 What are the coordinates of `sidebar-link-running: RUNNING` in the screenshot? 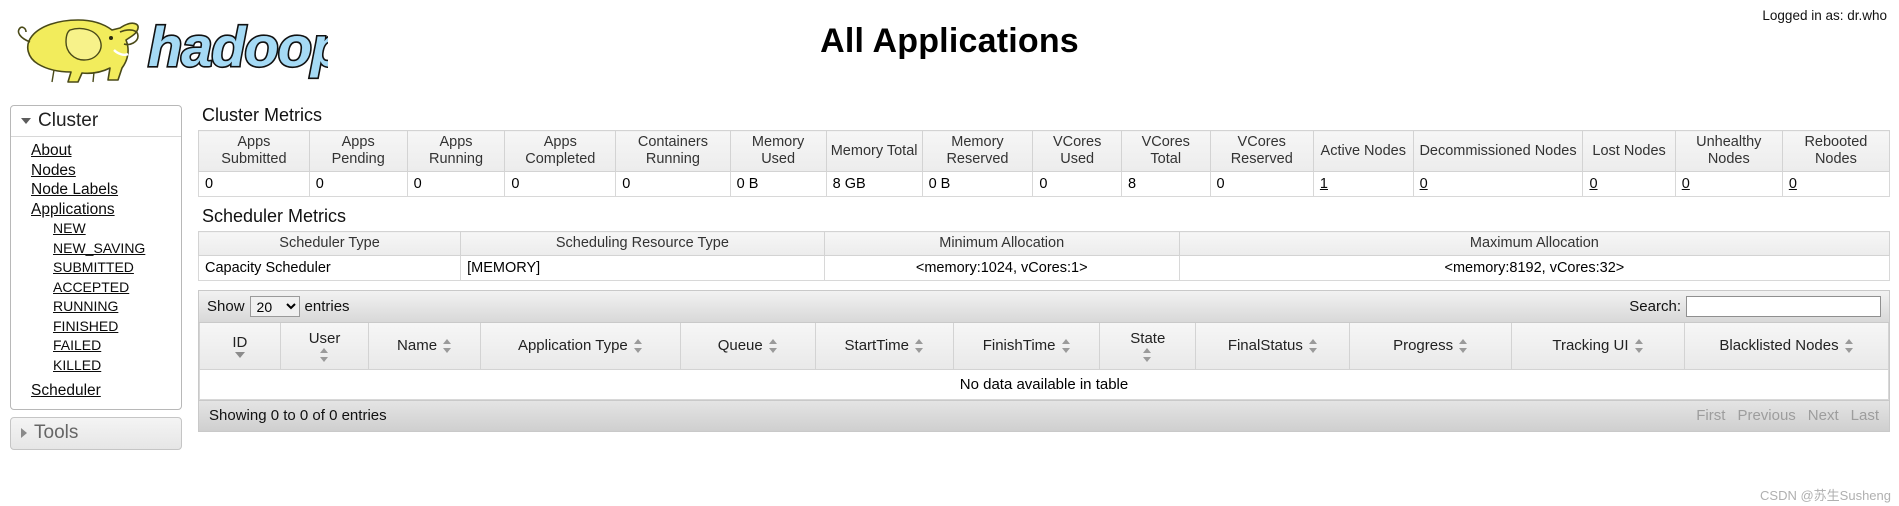 It's located at (85, 306).